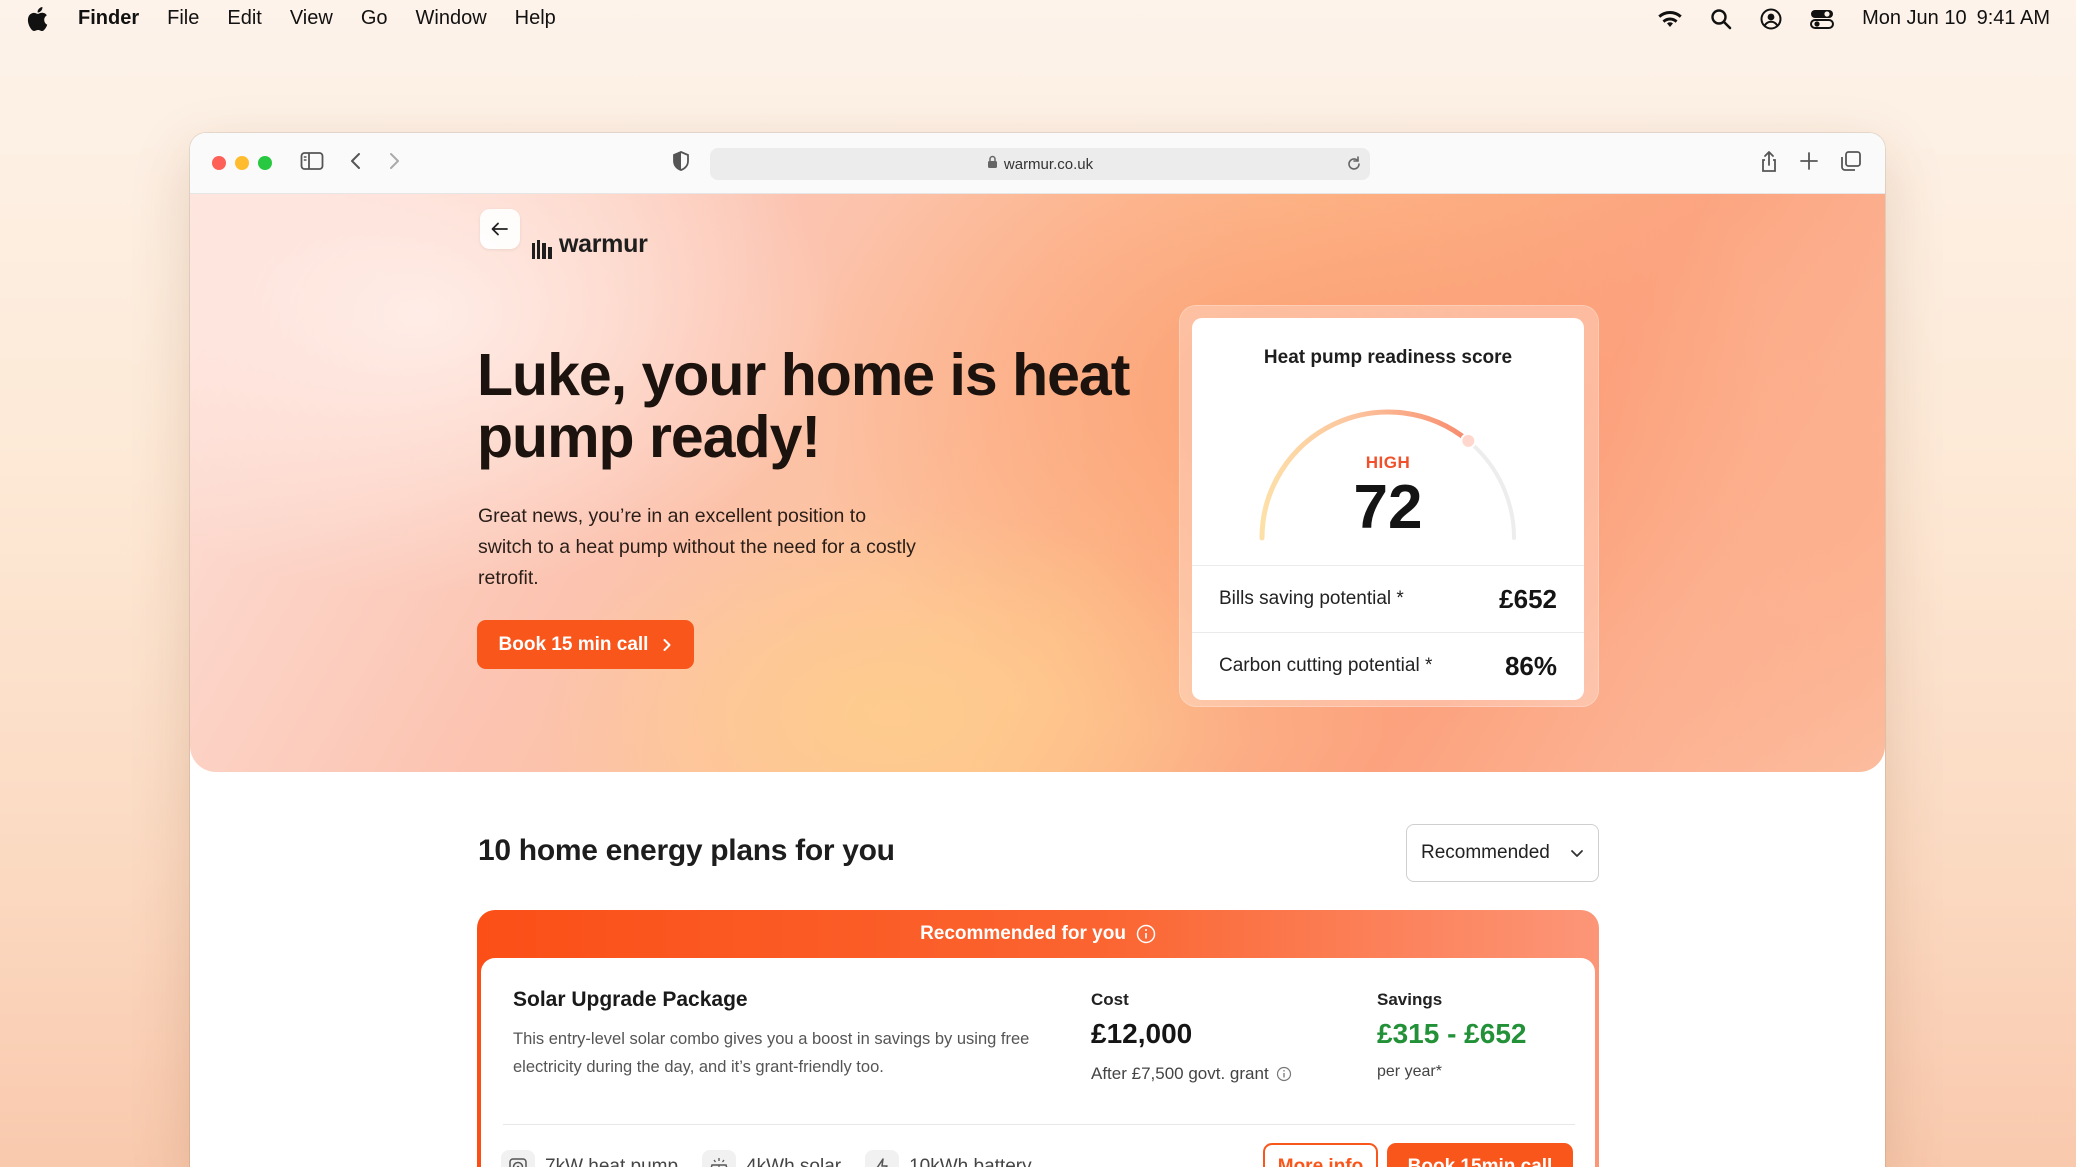  What do you see at coordinates (219, 163) in the screenshot?
I see `close-window-button` at bounding box center [219, 163].